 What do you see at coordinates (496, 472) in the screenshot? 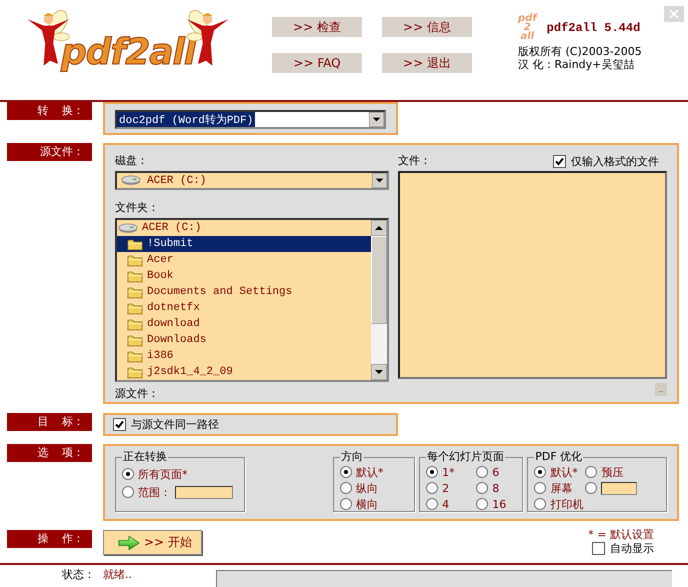
I see `radio-label: 6` at bounding box center [496, 472].